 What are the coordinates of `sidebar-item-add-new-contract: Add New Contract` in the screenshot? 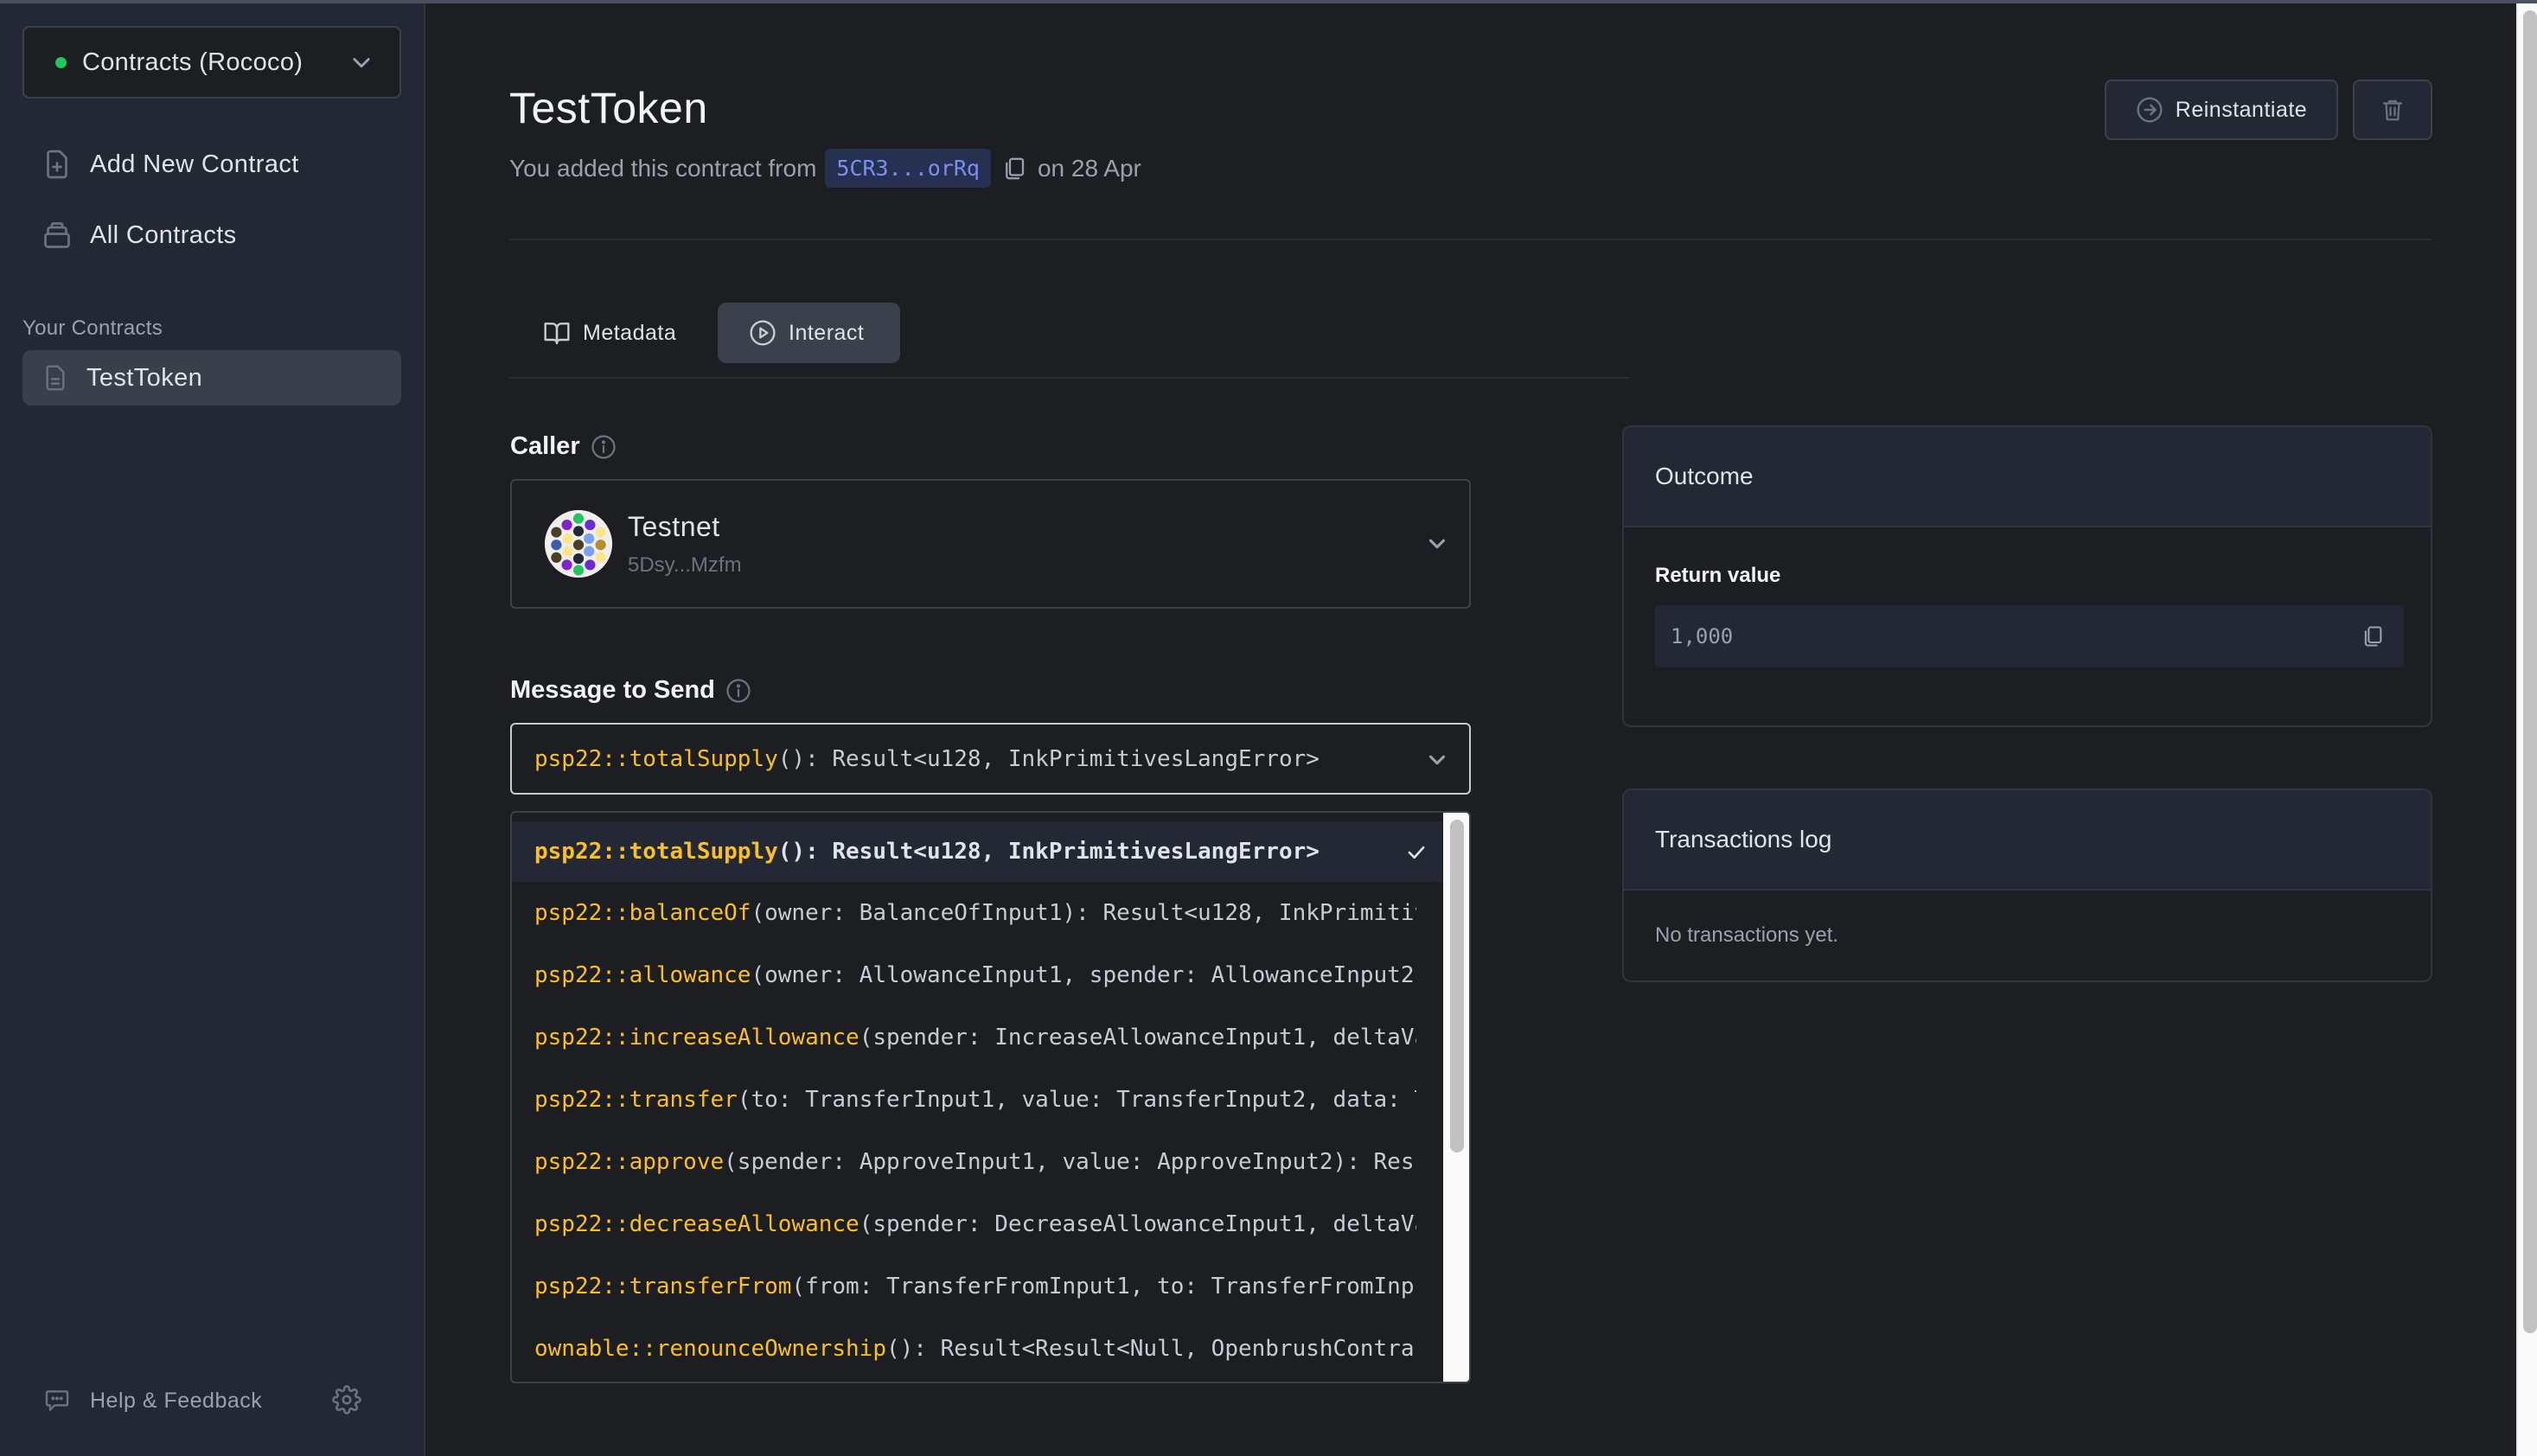 It's located at (211, 165).